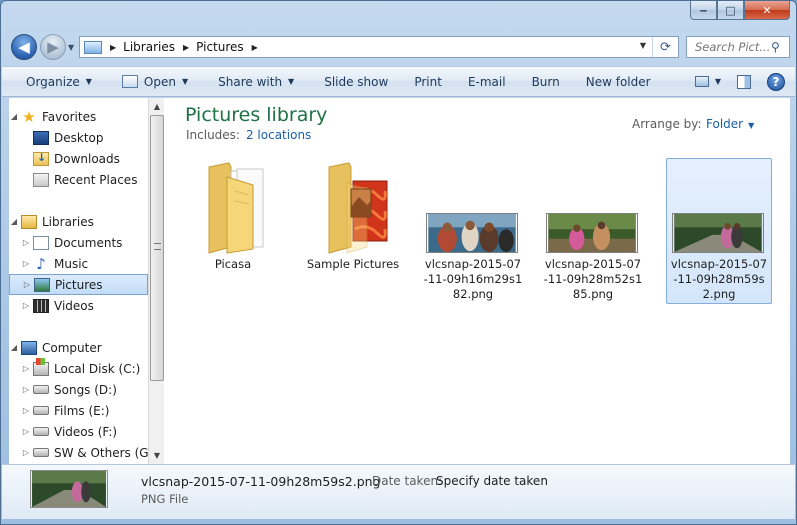 This screenshot has width=797, height=525. Describe the element at coordinates (148, 82) in the screenshot. I see `open-button: Open ▼` at that location.